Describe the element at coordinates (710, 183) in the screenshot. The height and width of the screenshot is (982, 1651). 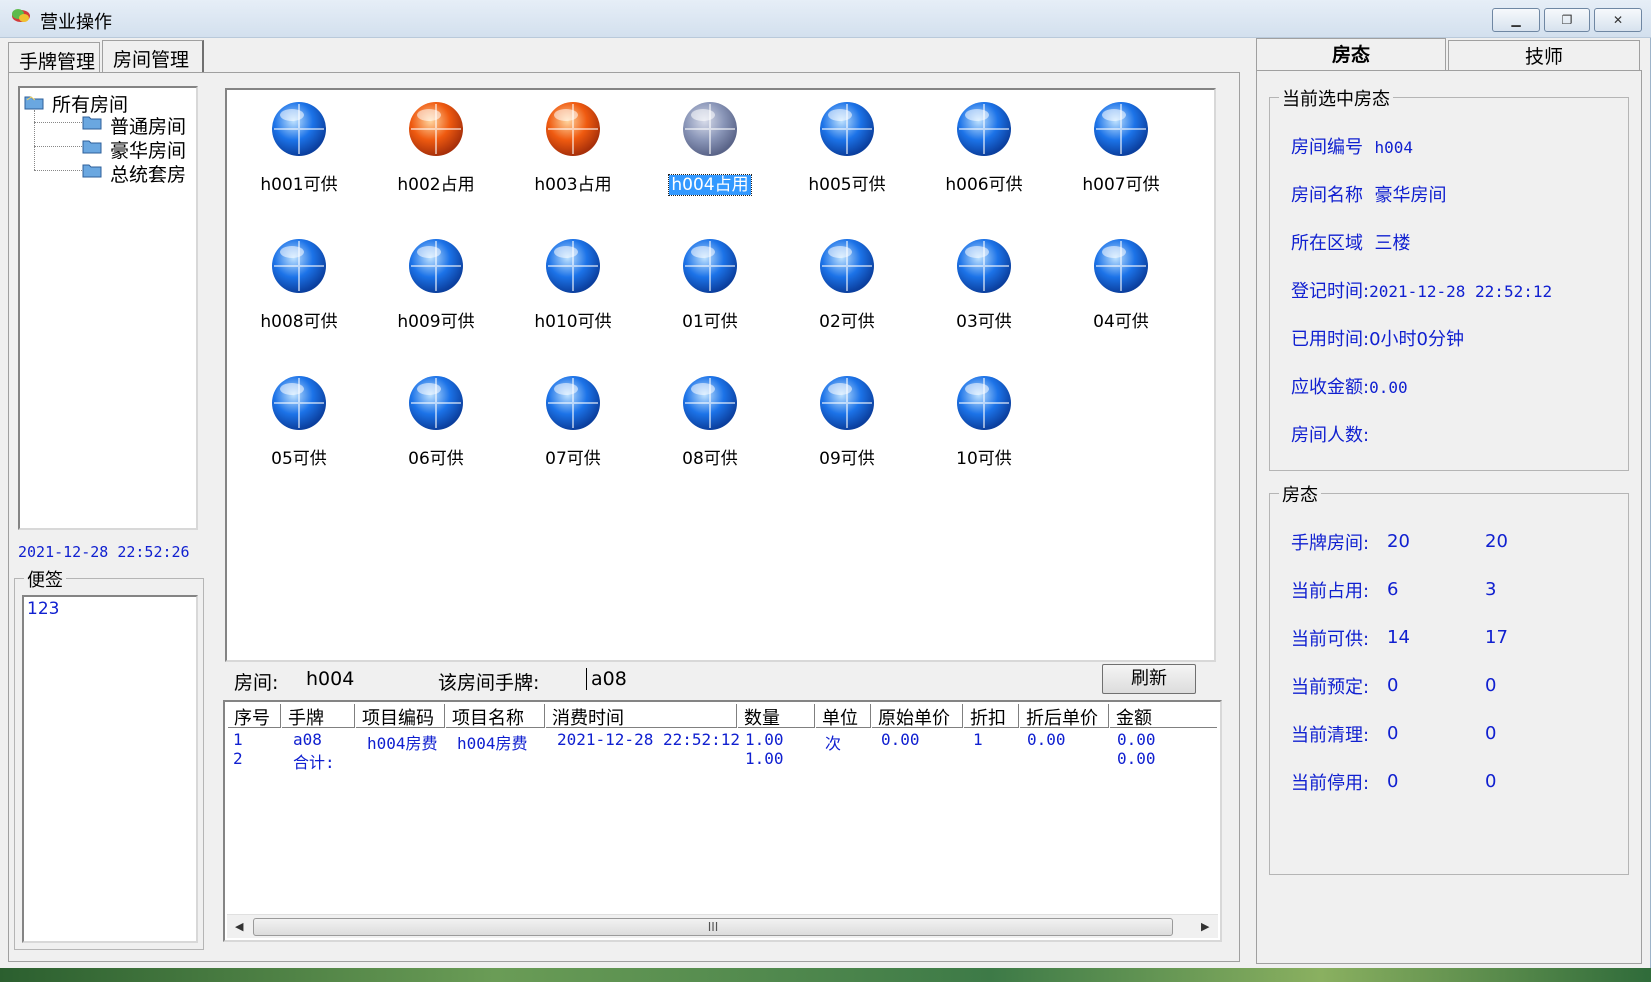
I see `room-label: h004占用` at that location.